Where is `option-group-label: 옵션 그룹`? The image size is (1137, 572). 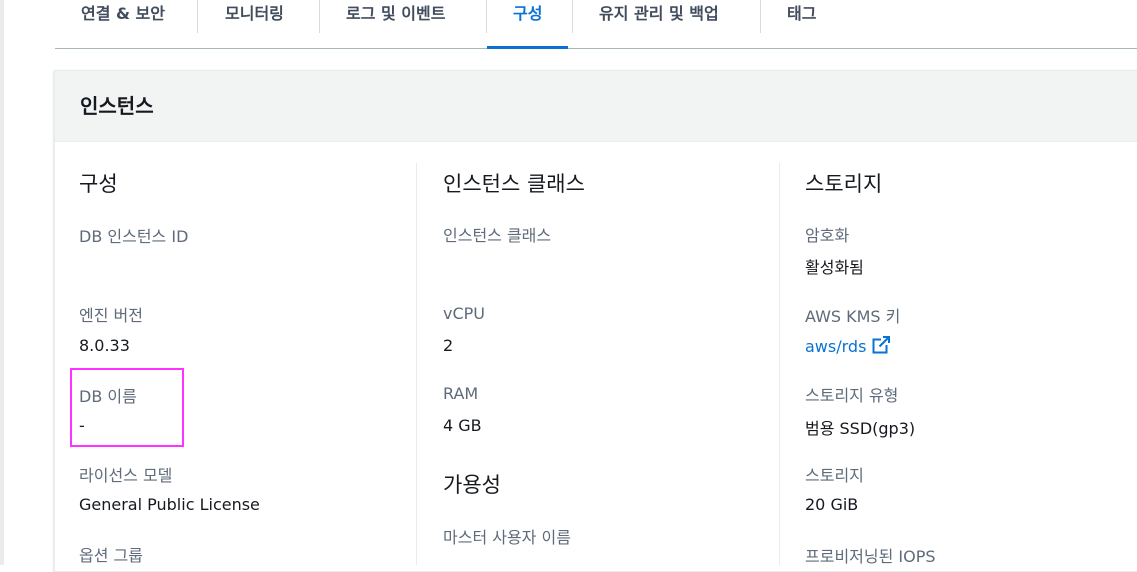 option-group-label: 옵션 그룹 is located at coordinates (111, 555).